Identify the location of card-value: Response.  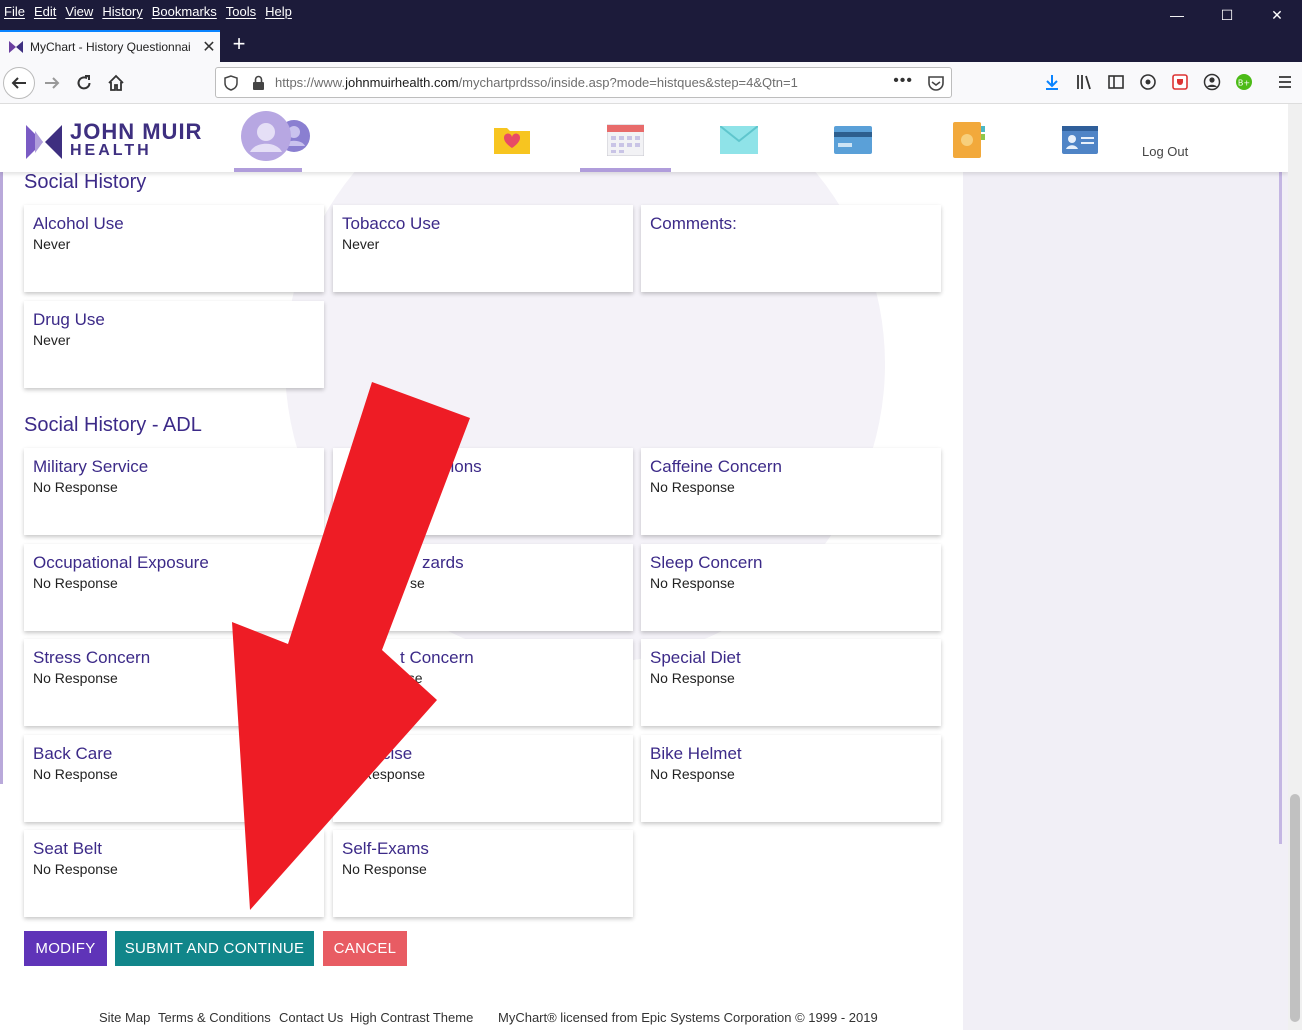
(394, 774).